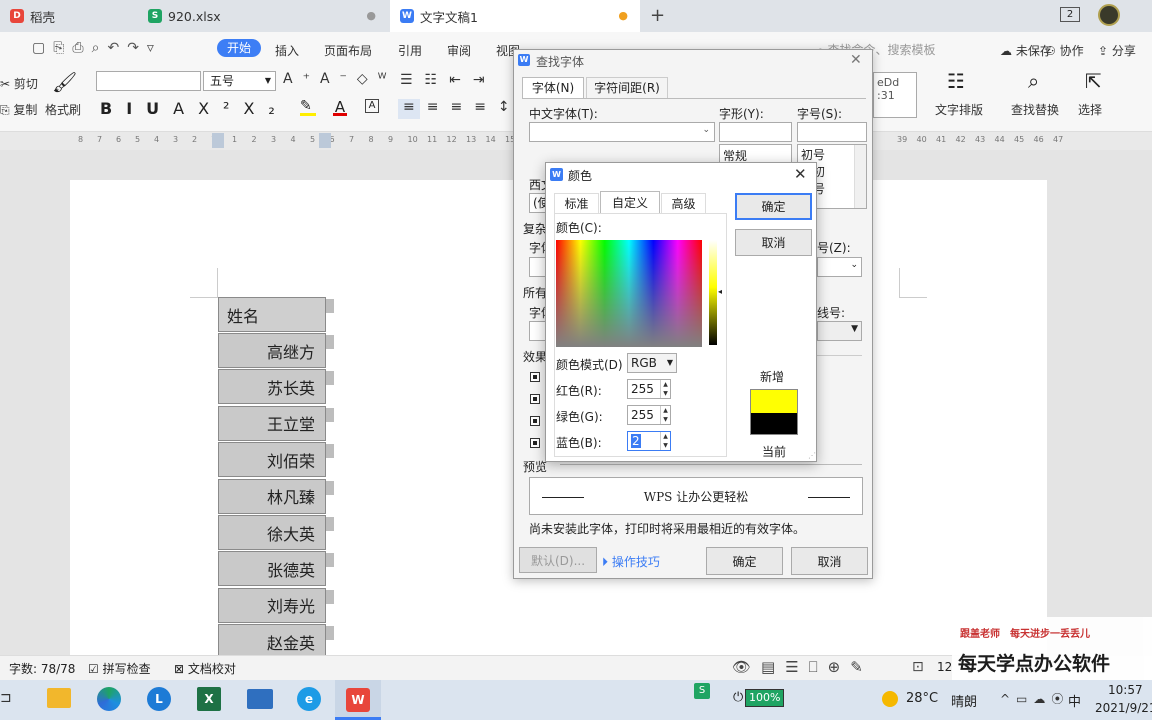  Describe the element at coordinates (63, 109) in the screenshot. I see `format-painter-button: 格式刷` at that location.